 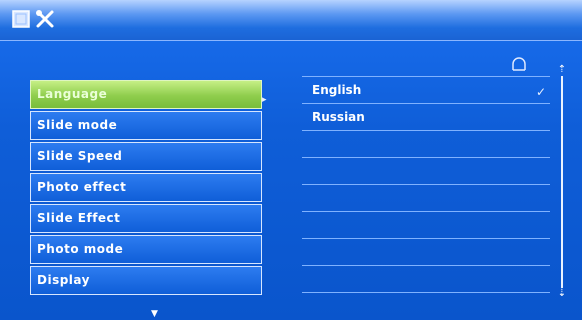 I want to click on scrollbar: ⇡ ⇣, so click(x=562, y=182).